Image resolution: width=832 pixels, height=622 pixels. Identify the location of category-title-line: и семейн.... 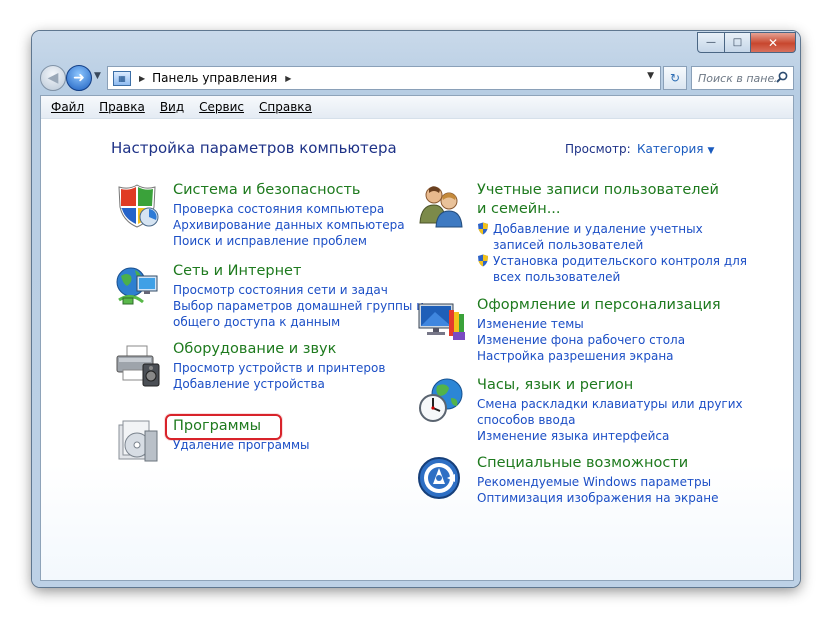
(519, 209).